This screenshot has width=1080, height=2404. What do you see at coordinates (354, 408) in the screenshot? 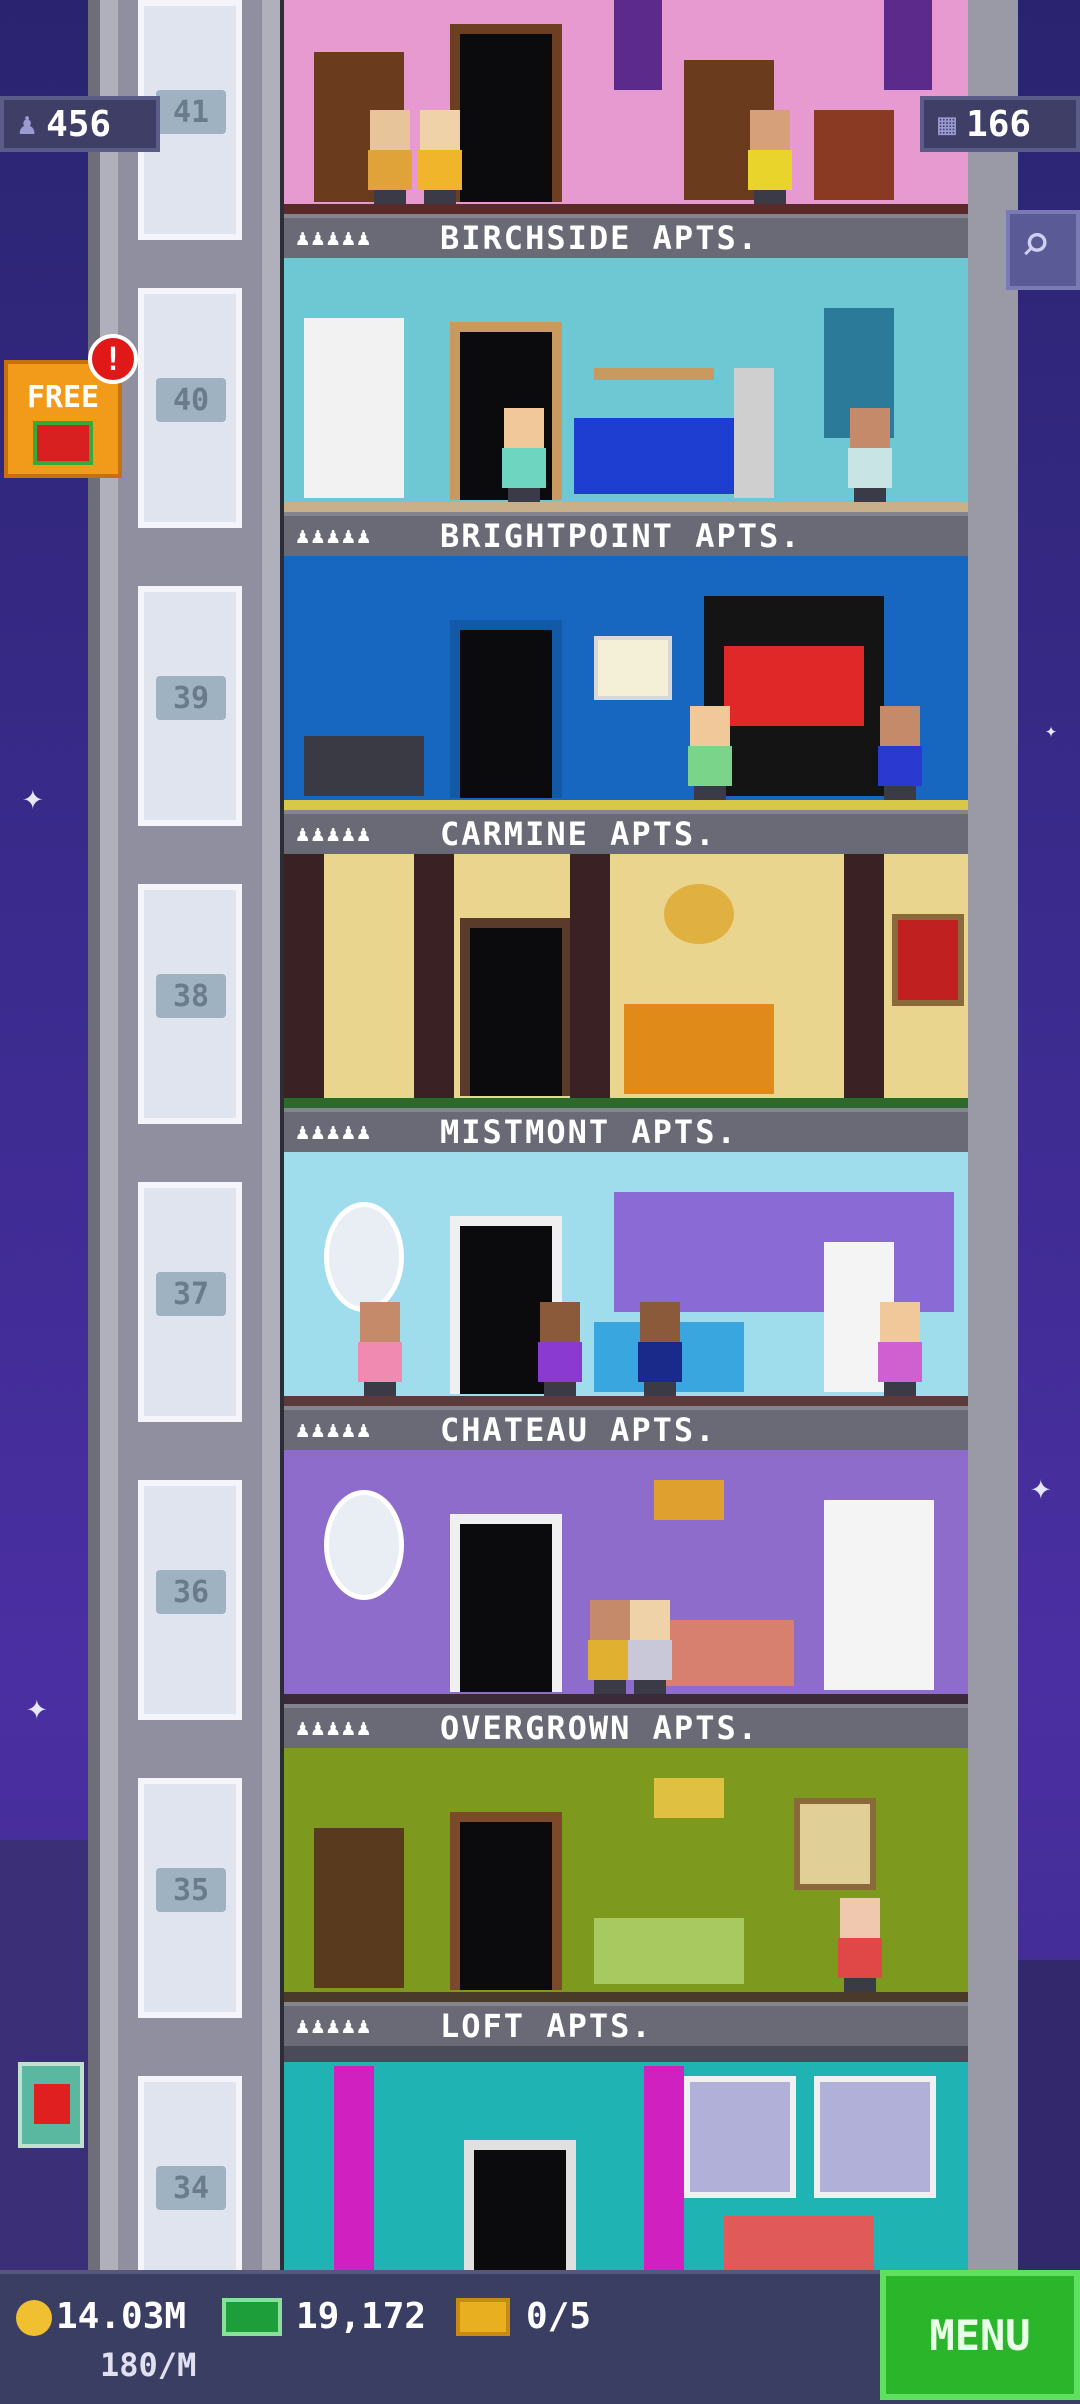
I see `white-shelf` at bounding box center [354, 408].